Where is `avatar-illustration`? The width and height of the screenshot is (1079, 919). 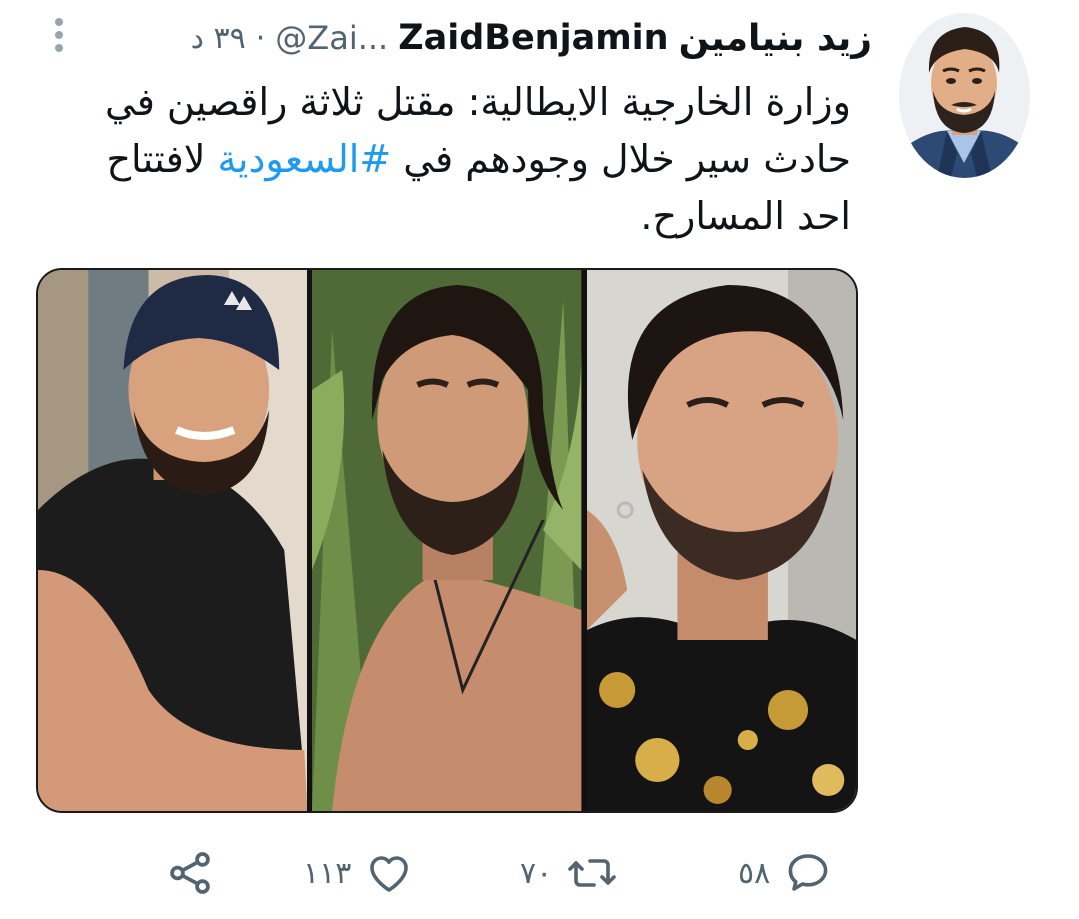
avatar-illustration is located at coordinates (964, 95).